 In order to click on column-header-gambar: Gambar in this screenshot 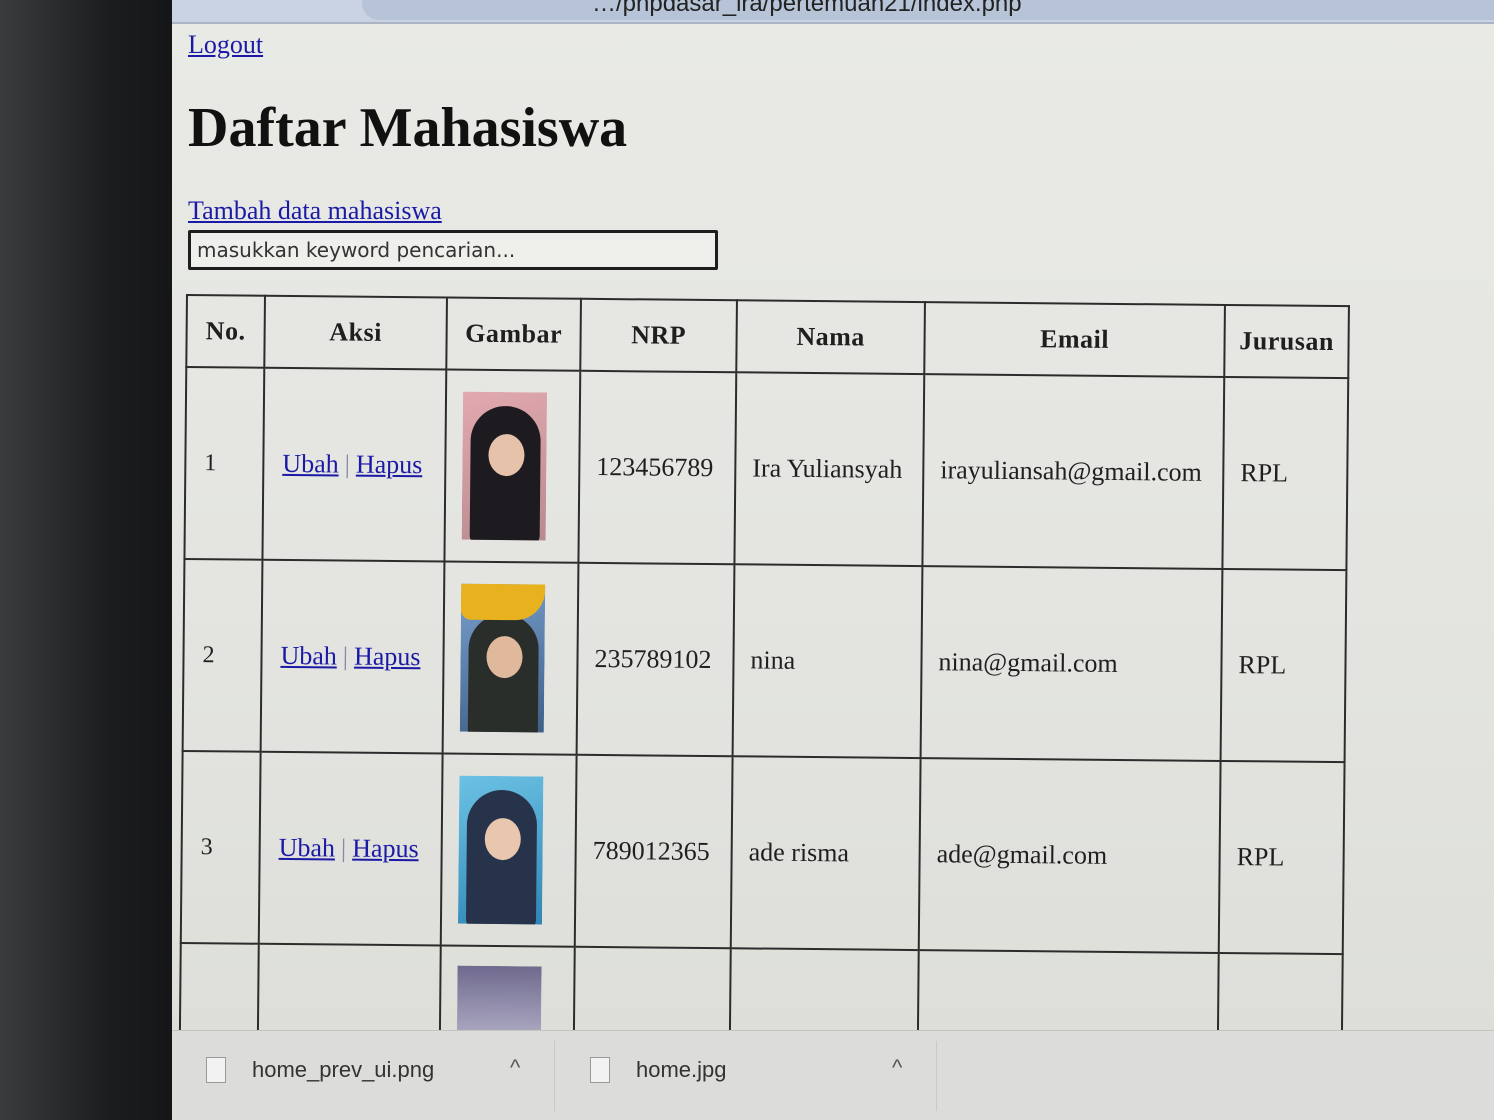, I will do `click(513, 334)`.